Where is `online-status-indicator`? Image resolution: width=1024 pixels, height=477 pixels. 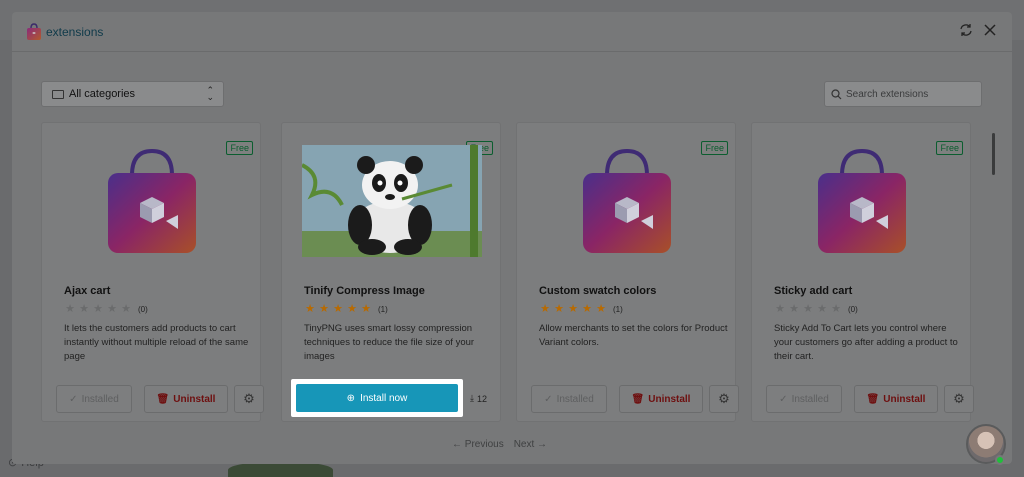
online-status-indicator is located at coordinates (1000, 460).